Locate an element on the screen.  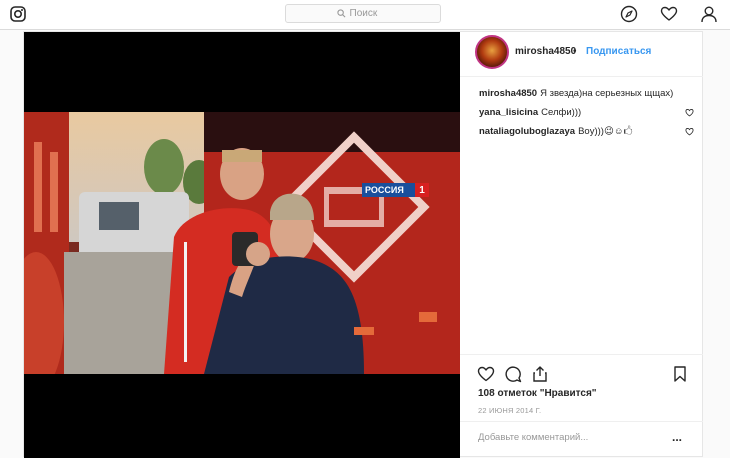
channel-logo-text: РОССИЯ is located at coordinates (384, 190).